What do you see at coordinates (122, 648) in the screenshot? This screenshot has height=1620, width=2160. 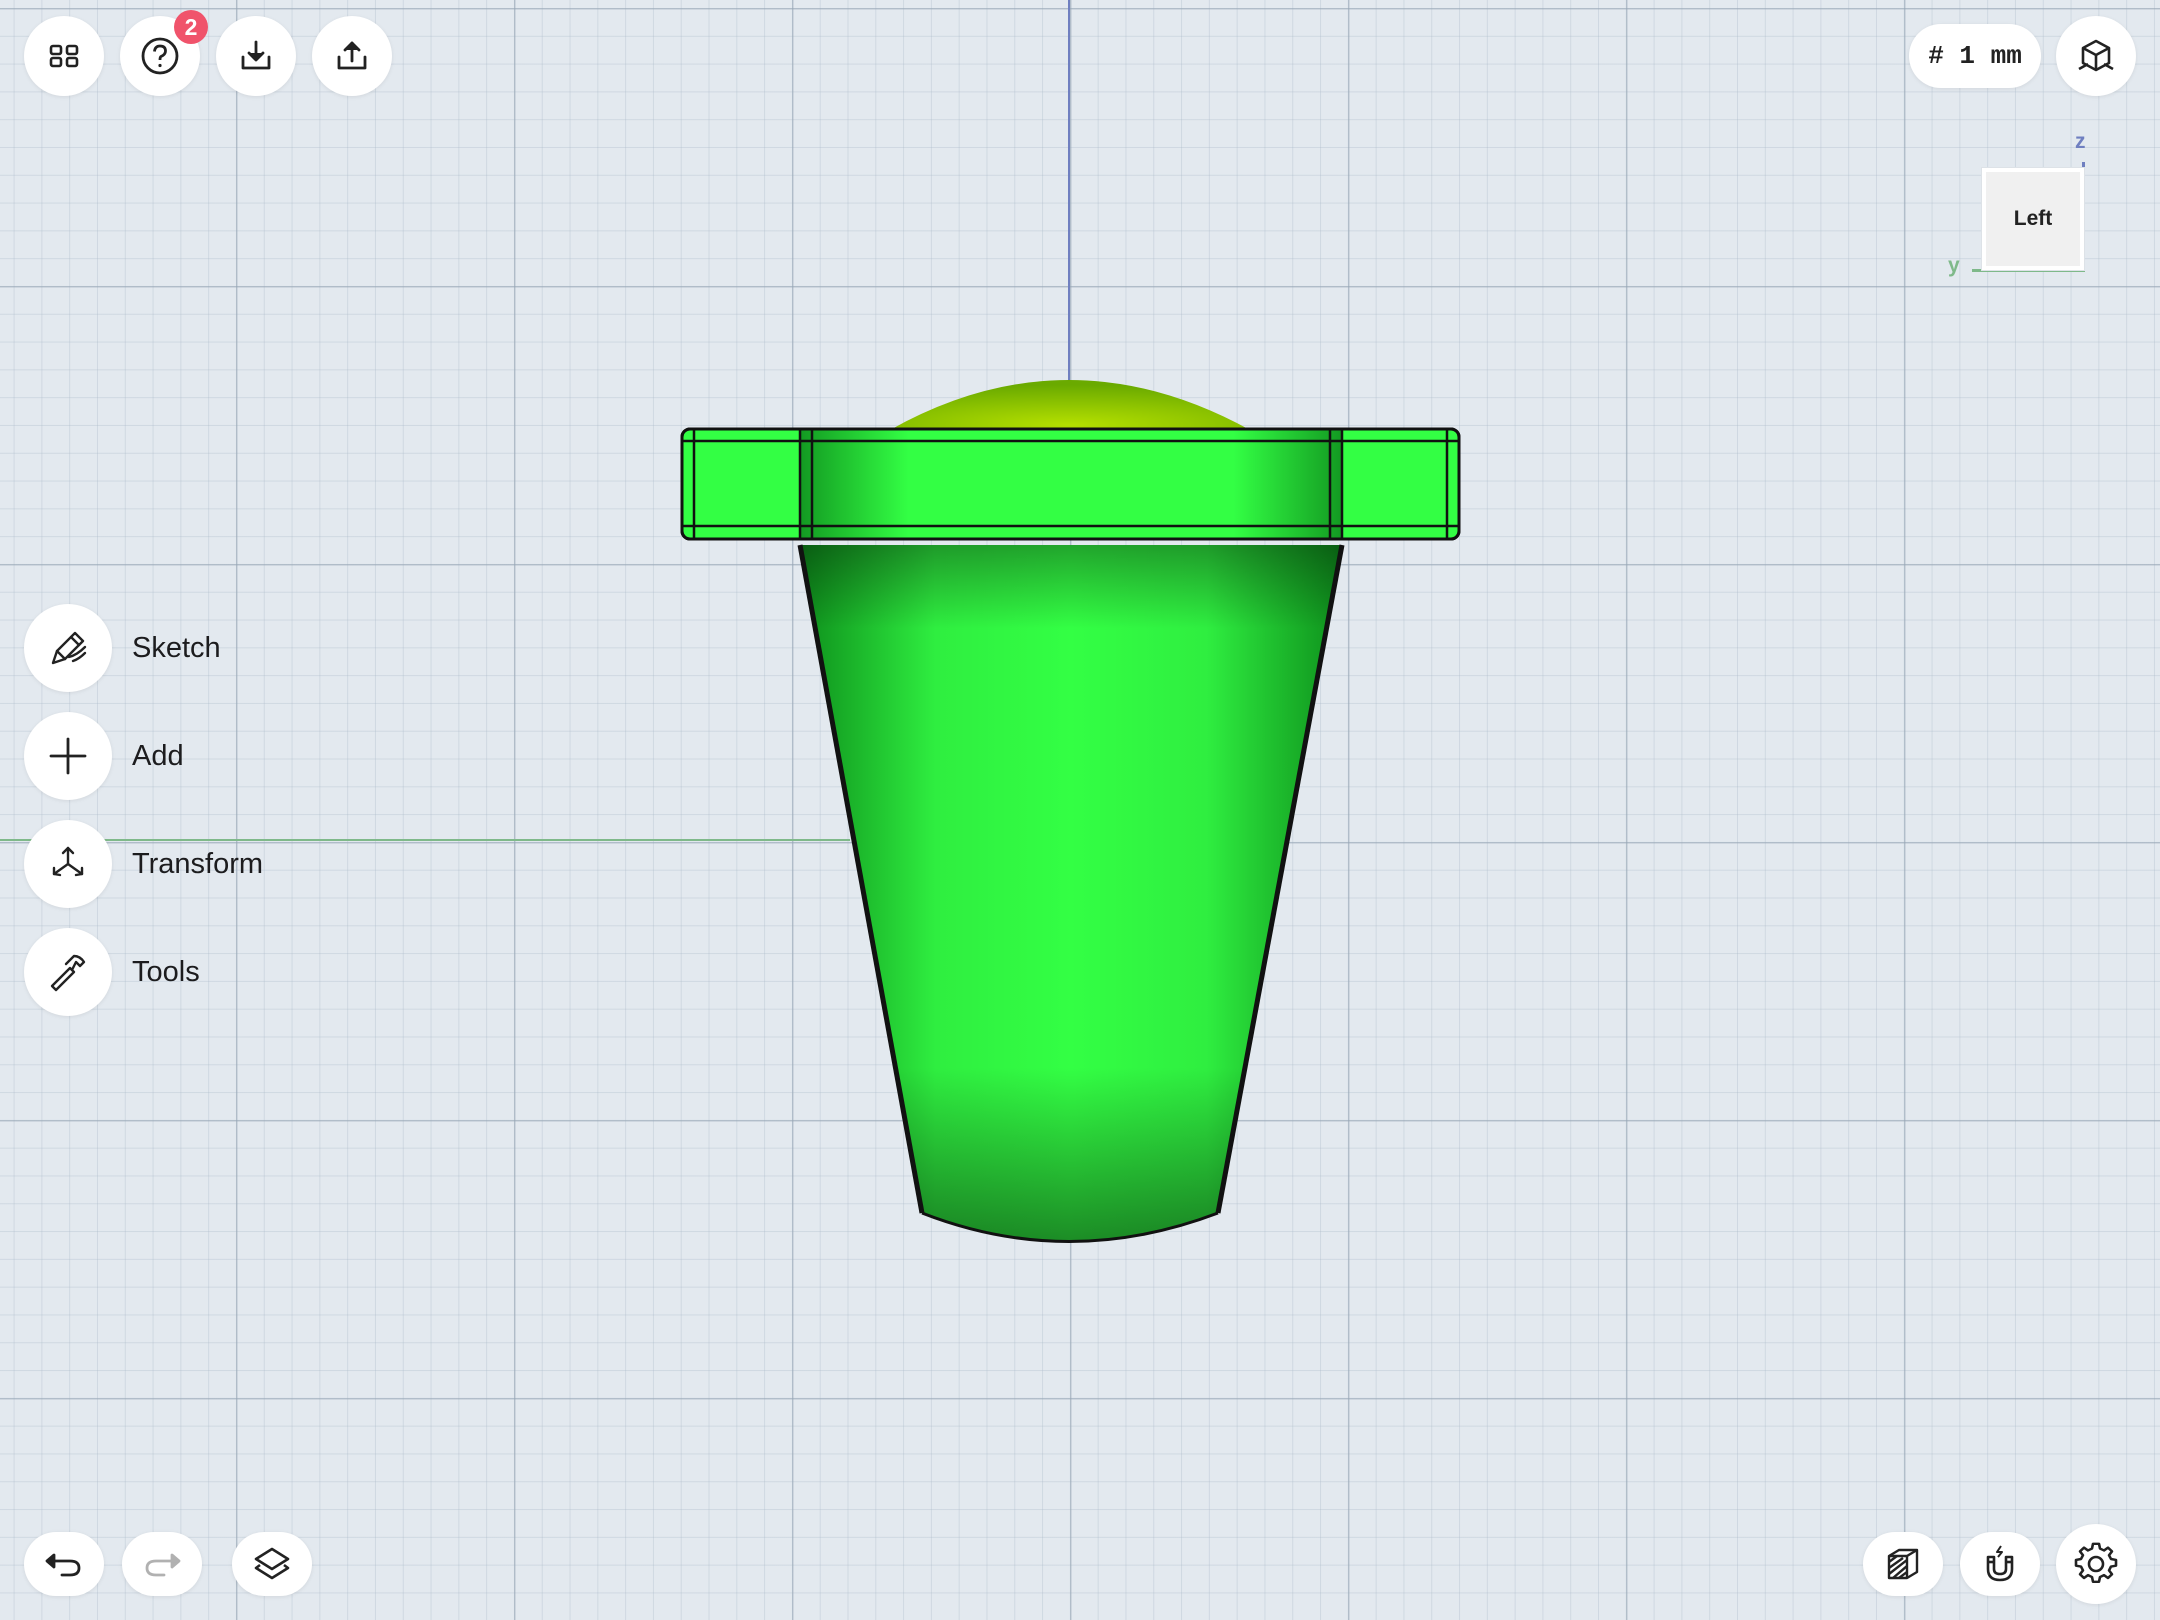 I see `sketch-menu-item: Sketch` at bounding box center [122, 648].